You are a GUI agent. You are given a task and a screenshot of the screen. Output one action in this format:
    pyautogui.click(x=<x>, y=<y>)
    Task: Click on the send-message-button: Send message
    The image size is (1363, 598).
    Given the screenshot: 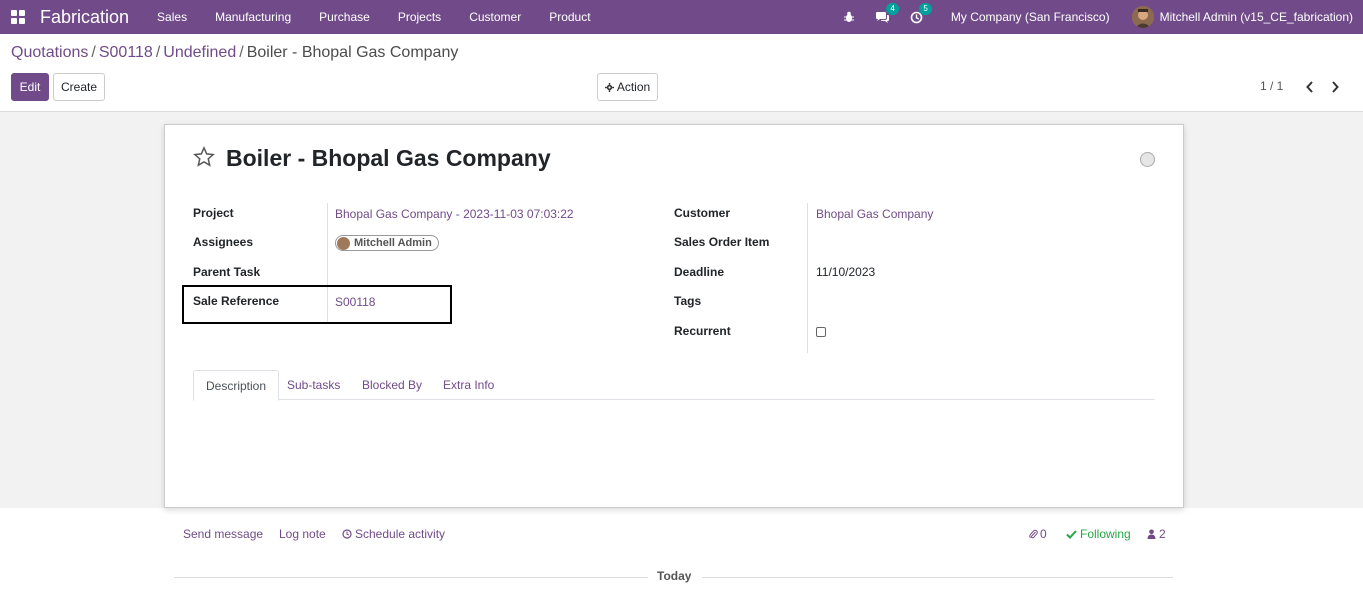 What is the action you would take?
    pyautogui.click(x=223, y=534)
    